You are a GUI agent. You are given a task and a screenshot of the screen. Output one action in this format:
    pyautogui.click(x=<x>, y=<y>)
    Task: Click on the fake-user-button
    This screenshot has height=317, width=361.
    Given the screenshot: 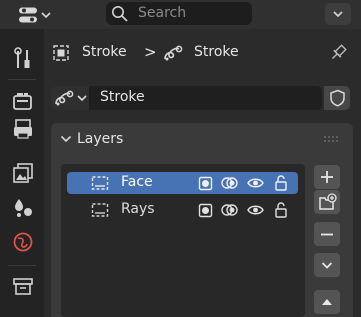 What is the action you would take?
    pyautogui.click(x=337, y=98)
    